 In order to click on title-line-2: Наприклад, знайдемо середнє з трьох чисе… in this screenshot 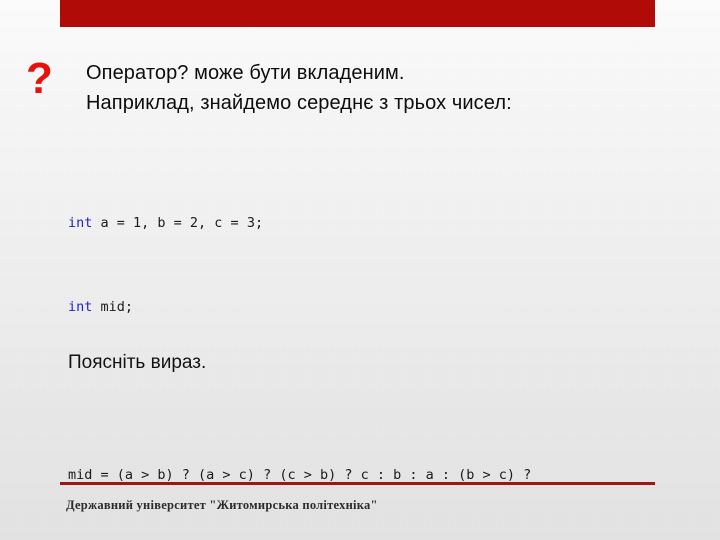, I will do `click(299, 103)`.